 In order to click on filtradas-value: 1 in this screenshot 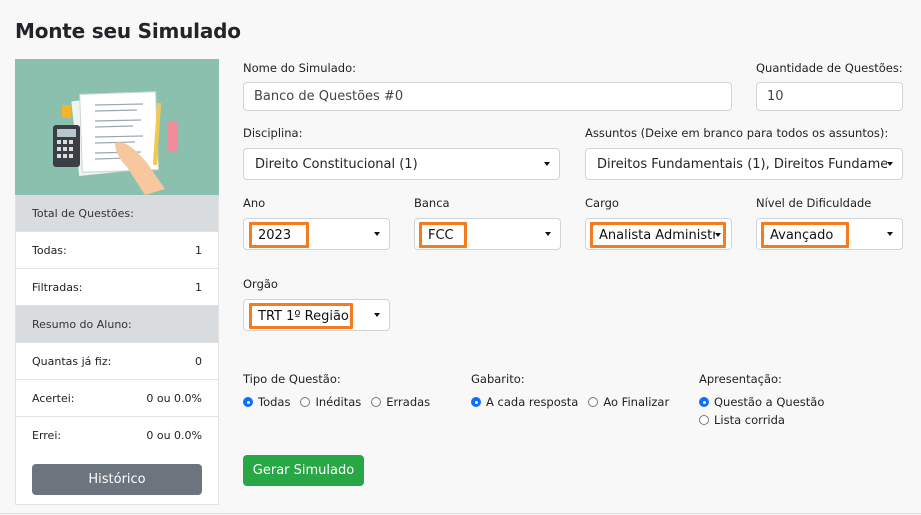, I will do `click(198, 287)`.